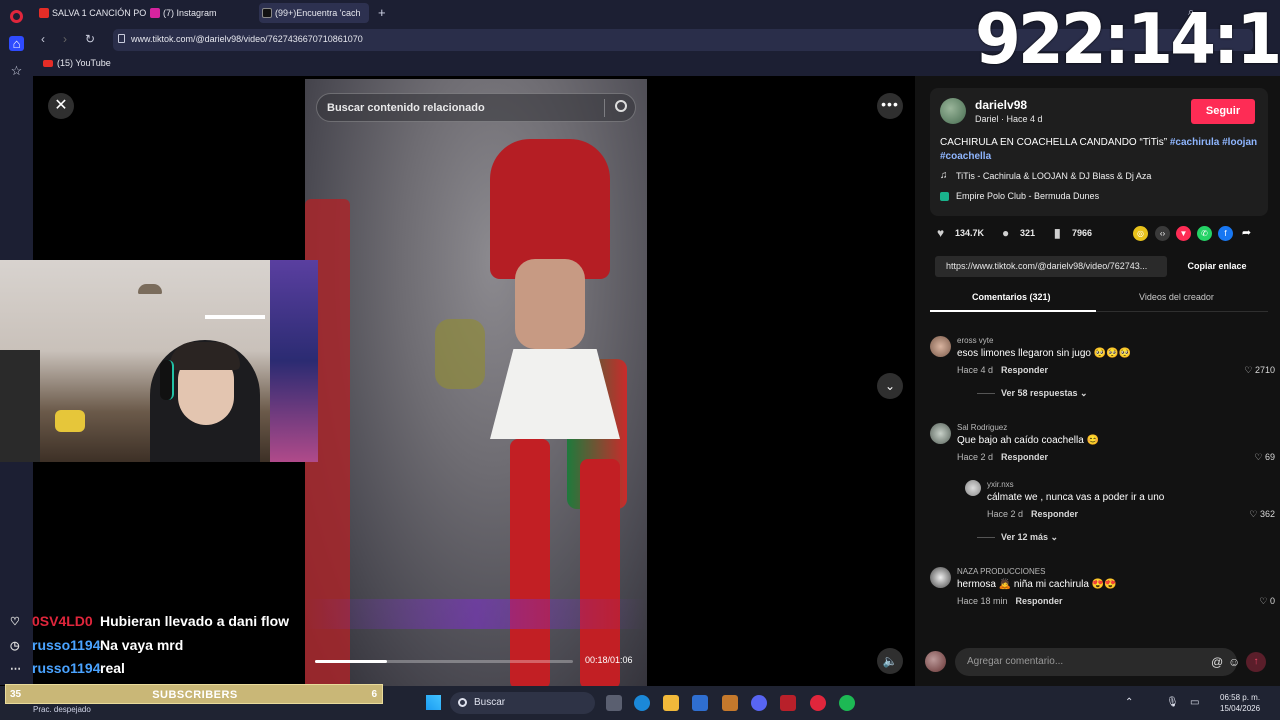 The image size is (1280, 720). Describe the element at coordinates (1176, 297) in the screenshot. I see `tab-creator-videos: Videos del creador` at that location.